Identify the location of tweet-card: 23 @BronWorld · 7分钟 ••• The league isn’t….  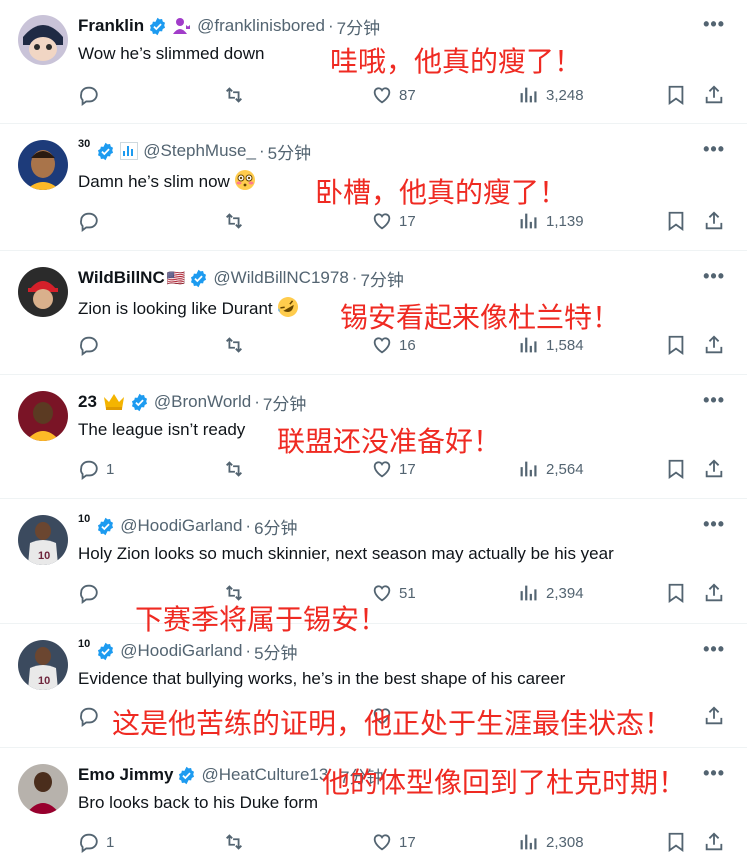
(373, 437).